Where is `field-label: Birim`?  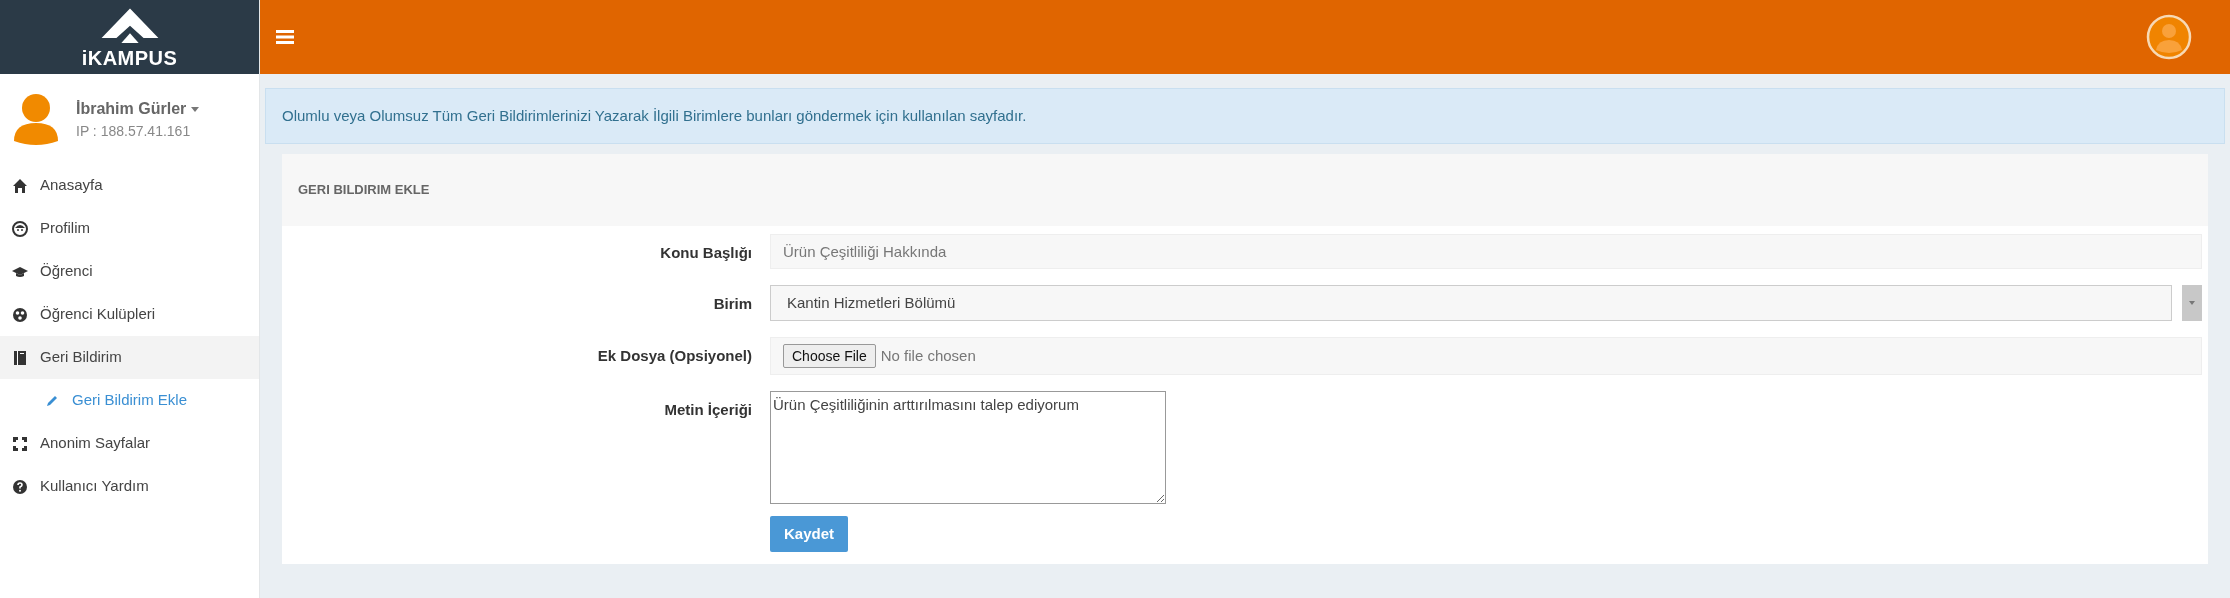
field-label: Birim is located at coordinates (732, 304).